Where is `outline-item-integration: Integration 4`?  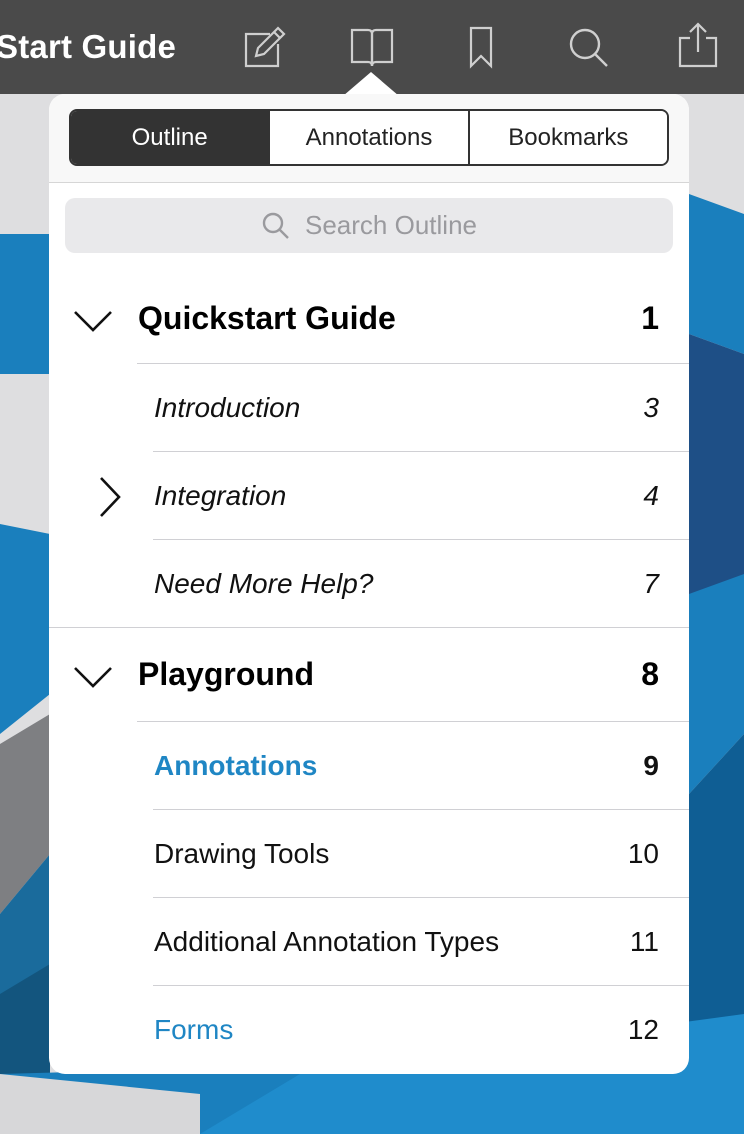
outline-item-integration: Integration 4 is located at coordinates (369, 496).